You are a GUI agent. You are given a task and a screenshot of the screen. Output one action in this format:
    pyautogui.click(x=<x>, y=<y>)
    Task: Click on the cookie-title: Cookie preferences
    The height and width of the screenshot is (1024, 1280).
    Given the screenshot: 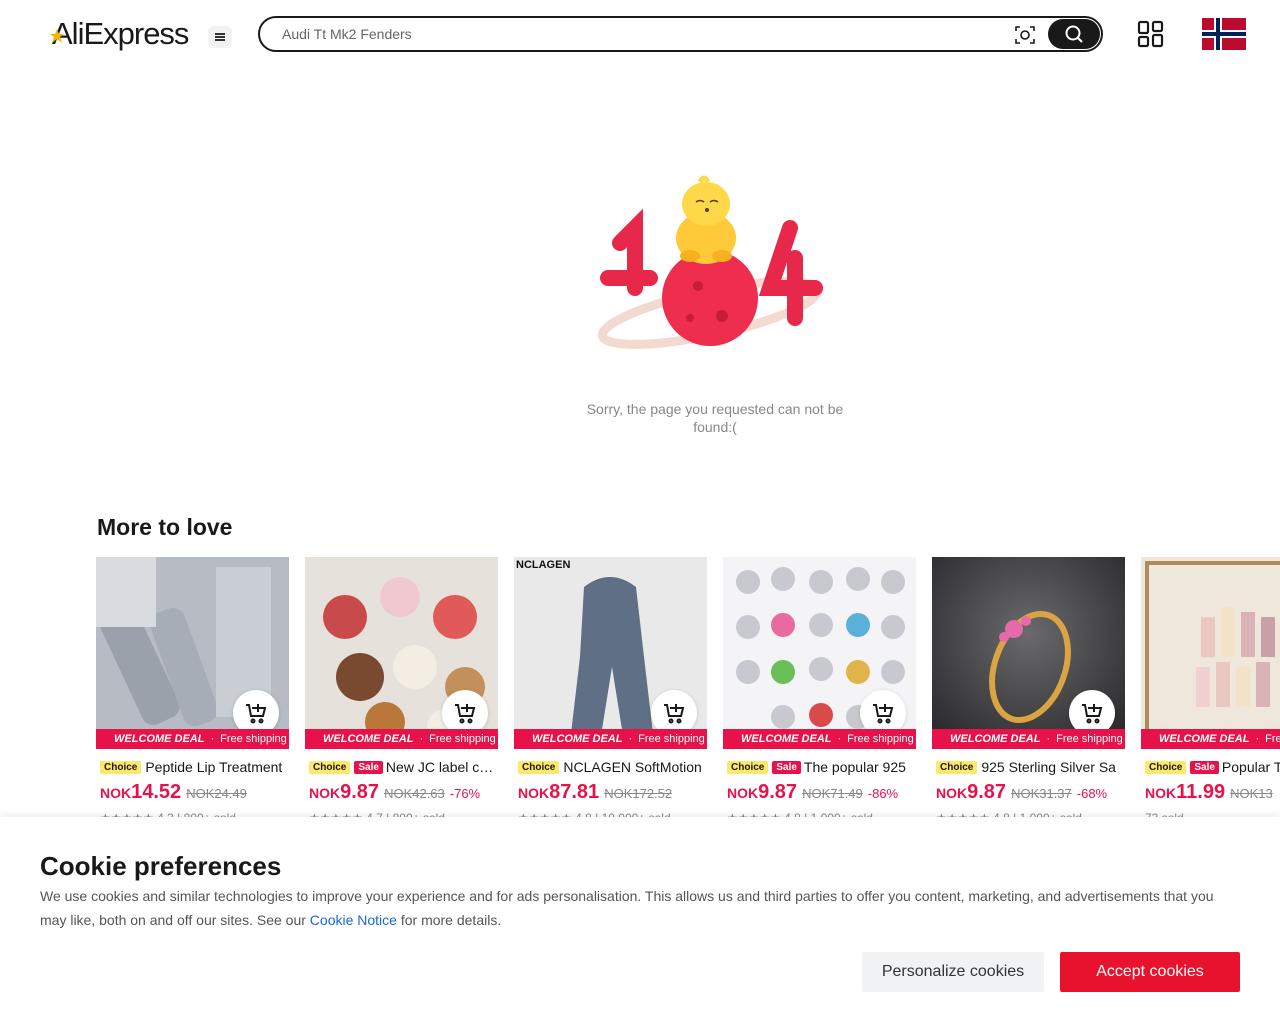 What is the action you would take?
    pyautogui.click(x=161, y=866)
    